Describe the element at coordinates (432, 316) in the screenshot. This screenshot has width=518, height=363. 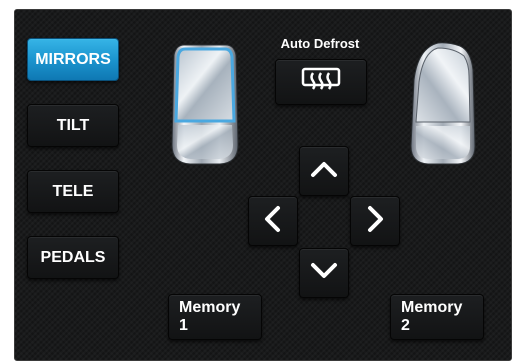
I see `memory-2-label: Memory 2` at that location.